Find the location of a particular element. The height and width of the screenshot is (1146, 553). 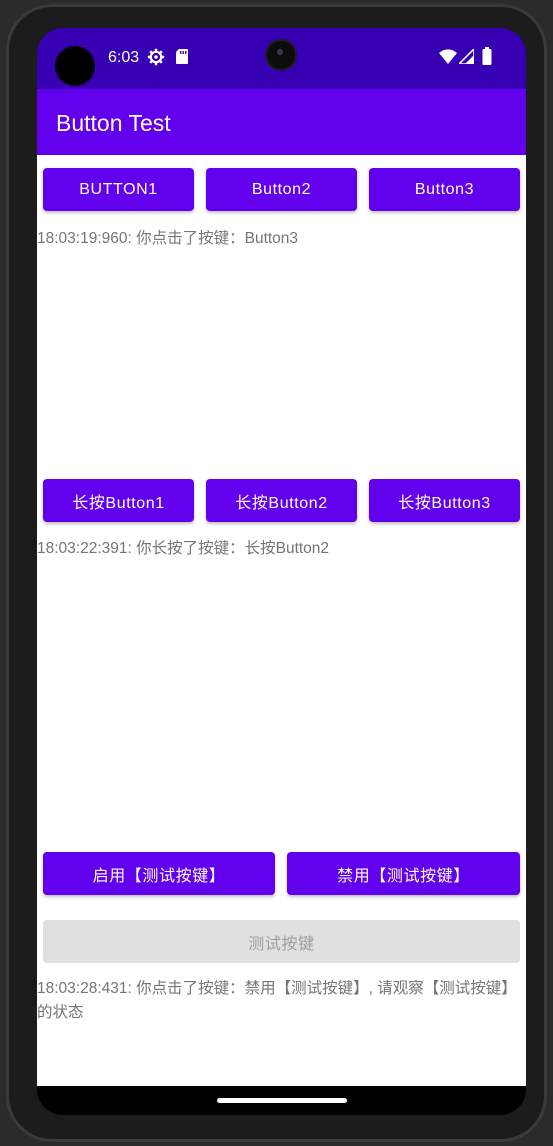

status-time: 6:03 is located at coordinates (124, 57).